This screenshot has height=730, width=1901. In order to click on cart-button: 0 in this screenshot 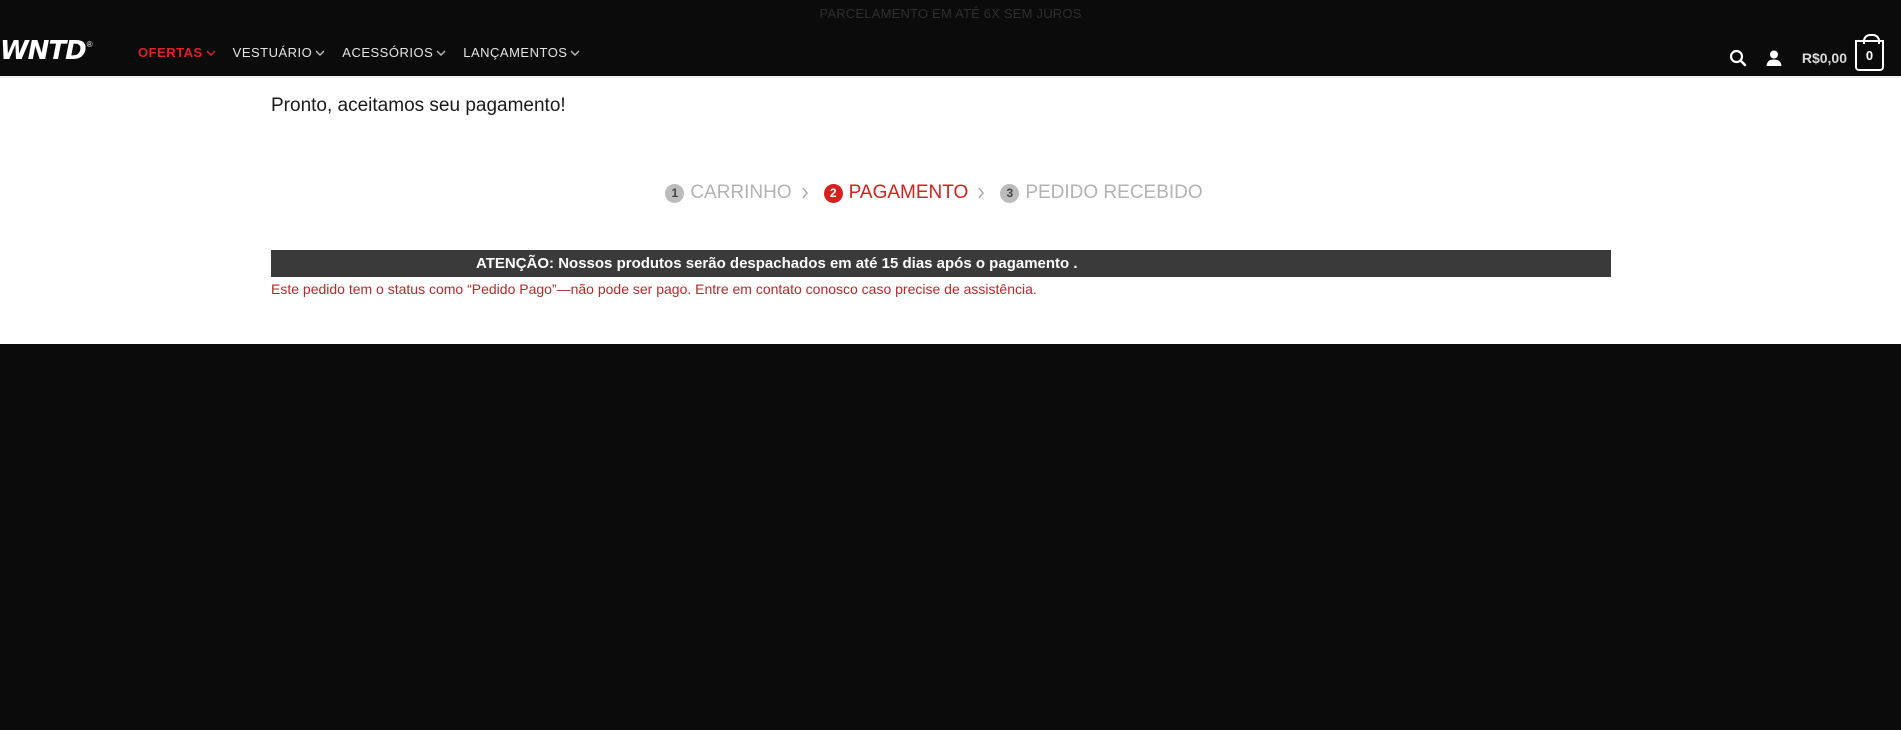, I will do `click(1869, 52)`.